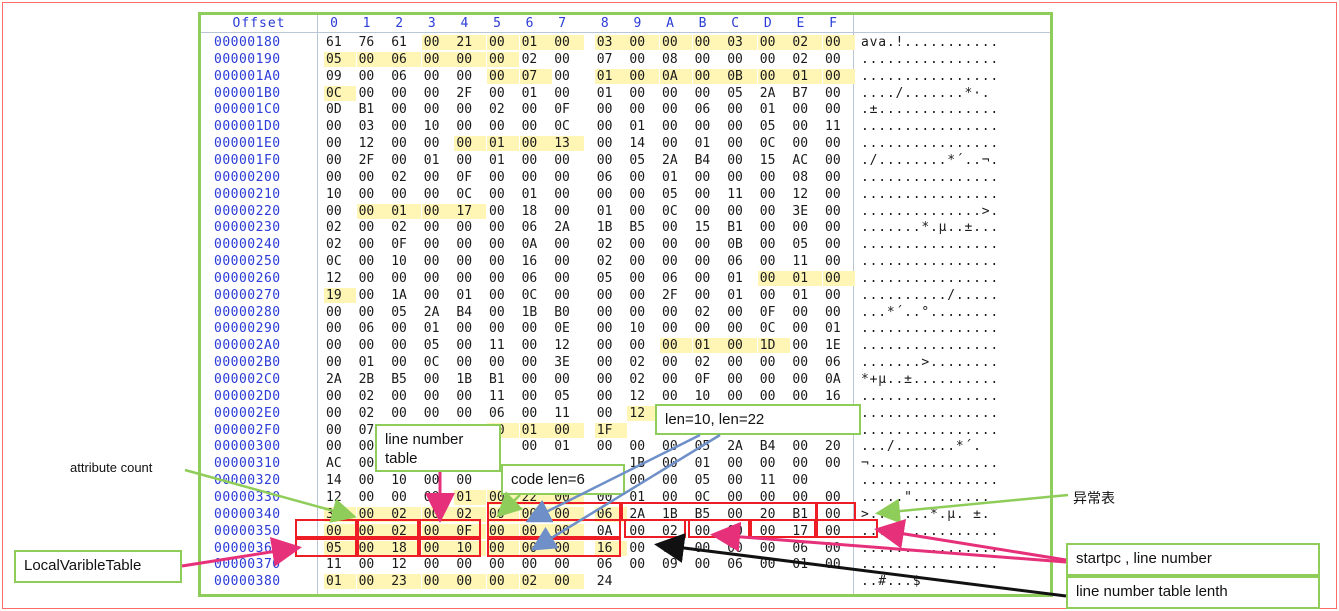 The height and width of the screenshot is (611, 1339). What do you see at coordinates (806, 93) in the screenshot?
I see `hex-byte: B7` at bounding box center [806, 93].